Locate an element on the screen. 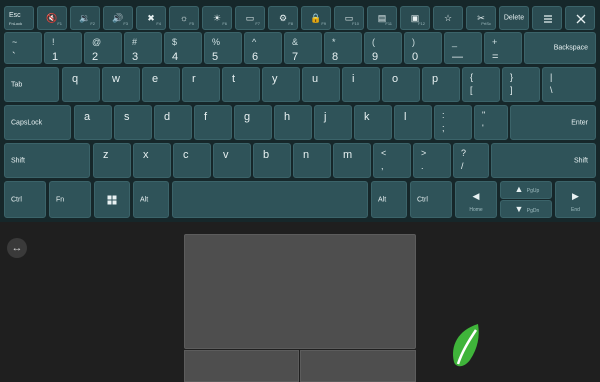  enter-key: Enter is located at coordinates (553, 122).